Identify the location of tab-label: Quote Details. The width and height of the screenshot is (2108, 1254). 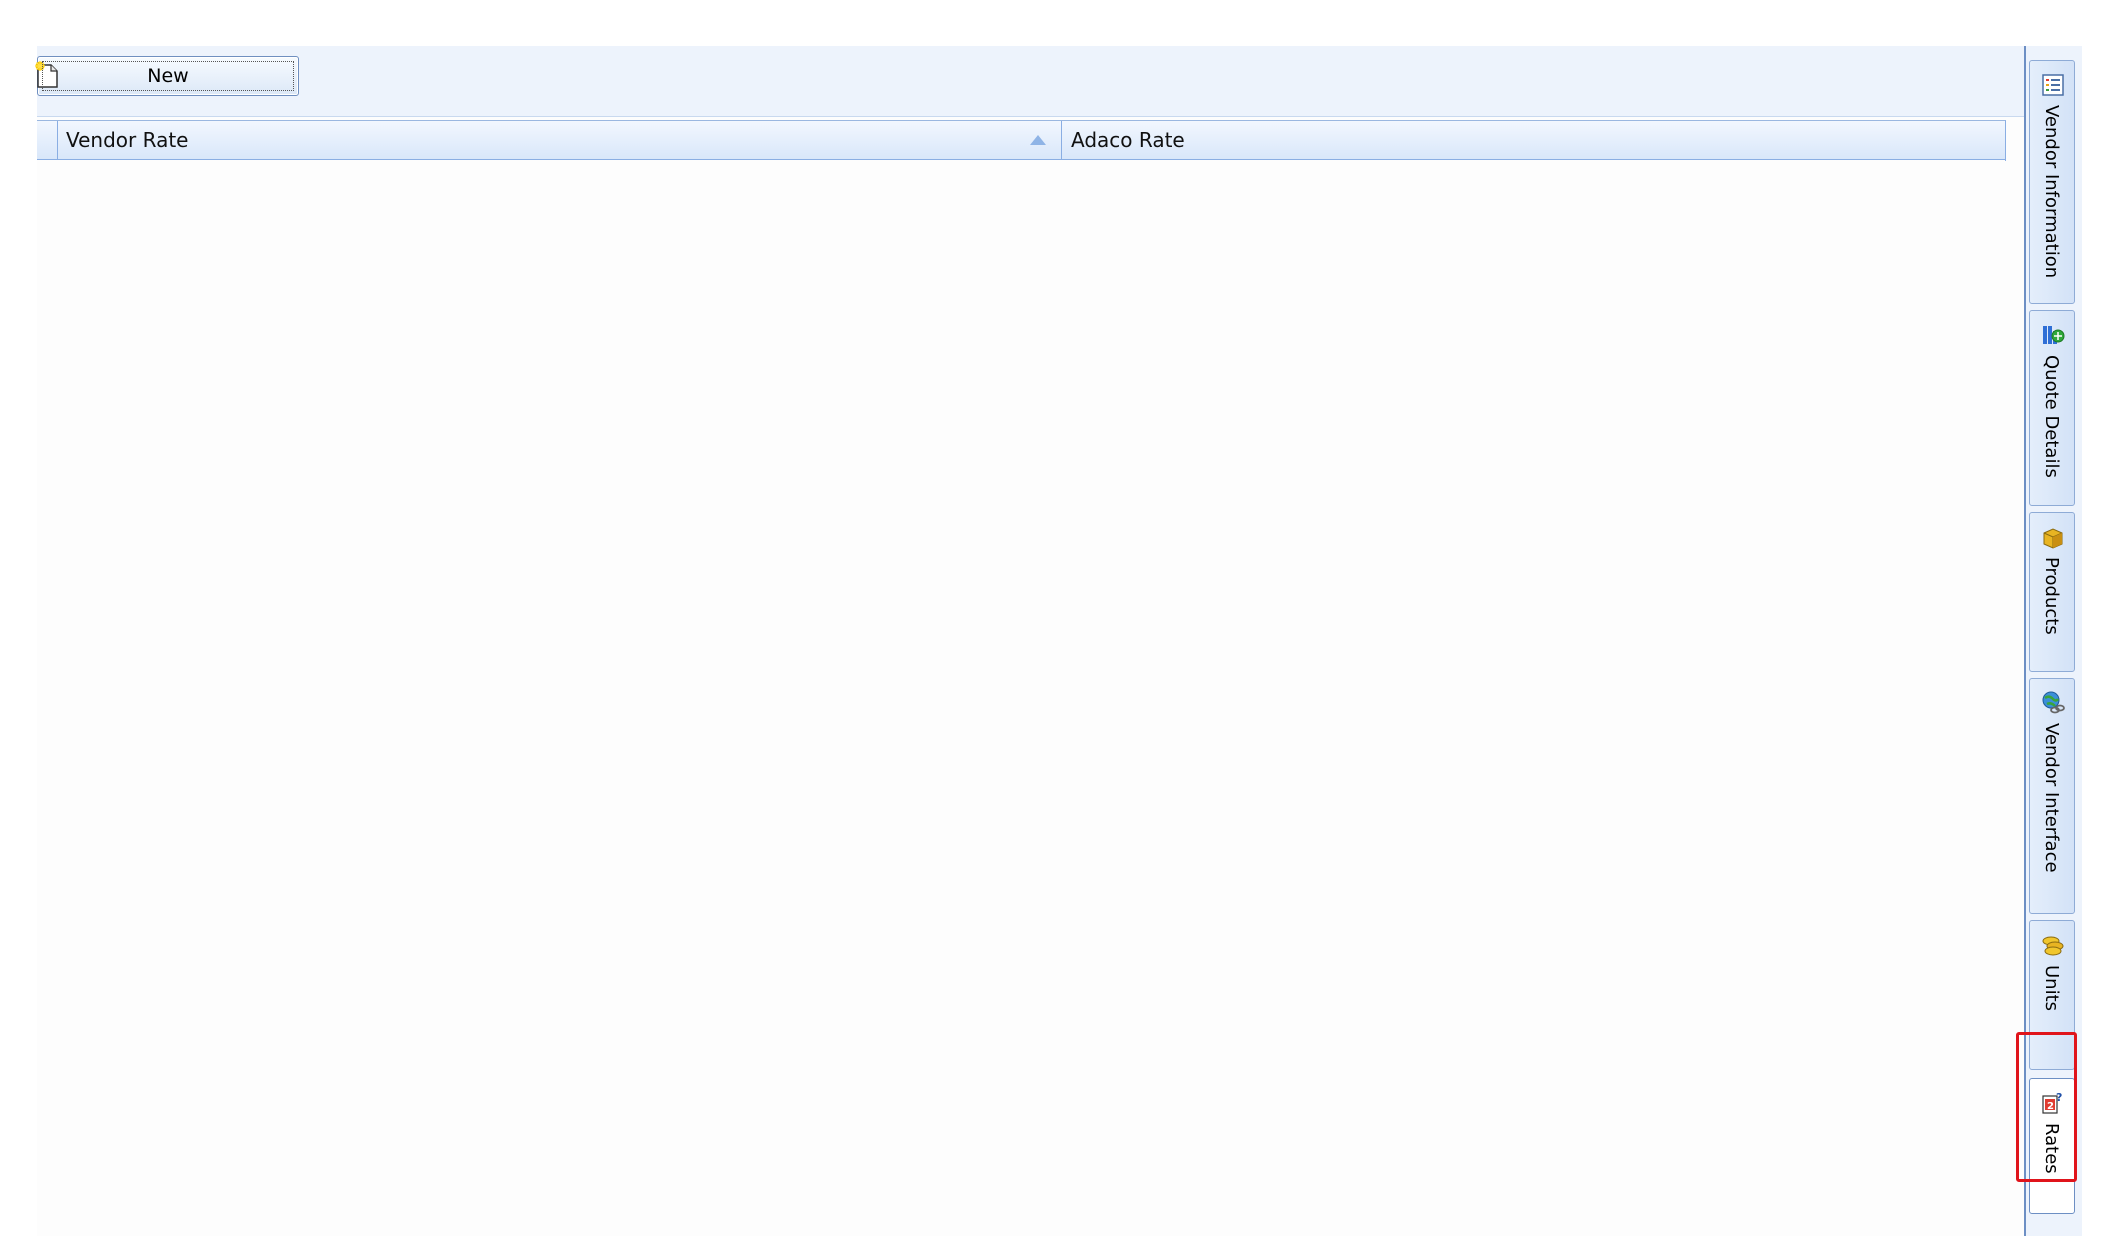
(2051, 416).